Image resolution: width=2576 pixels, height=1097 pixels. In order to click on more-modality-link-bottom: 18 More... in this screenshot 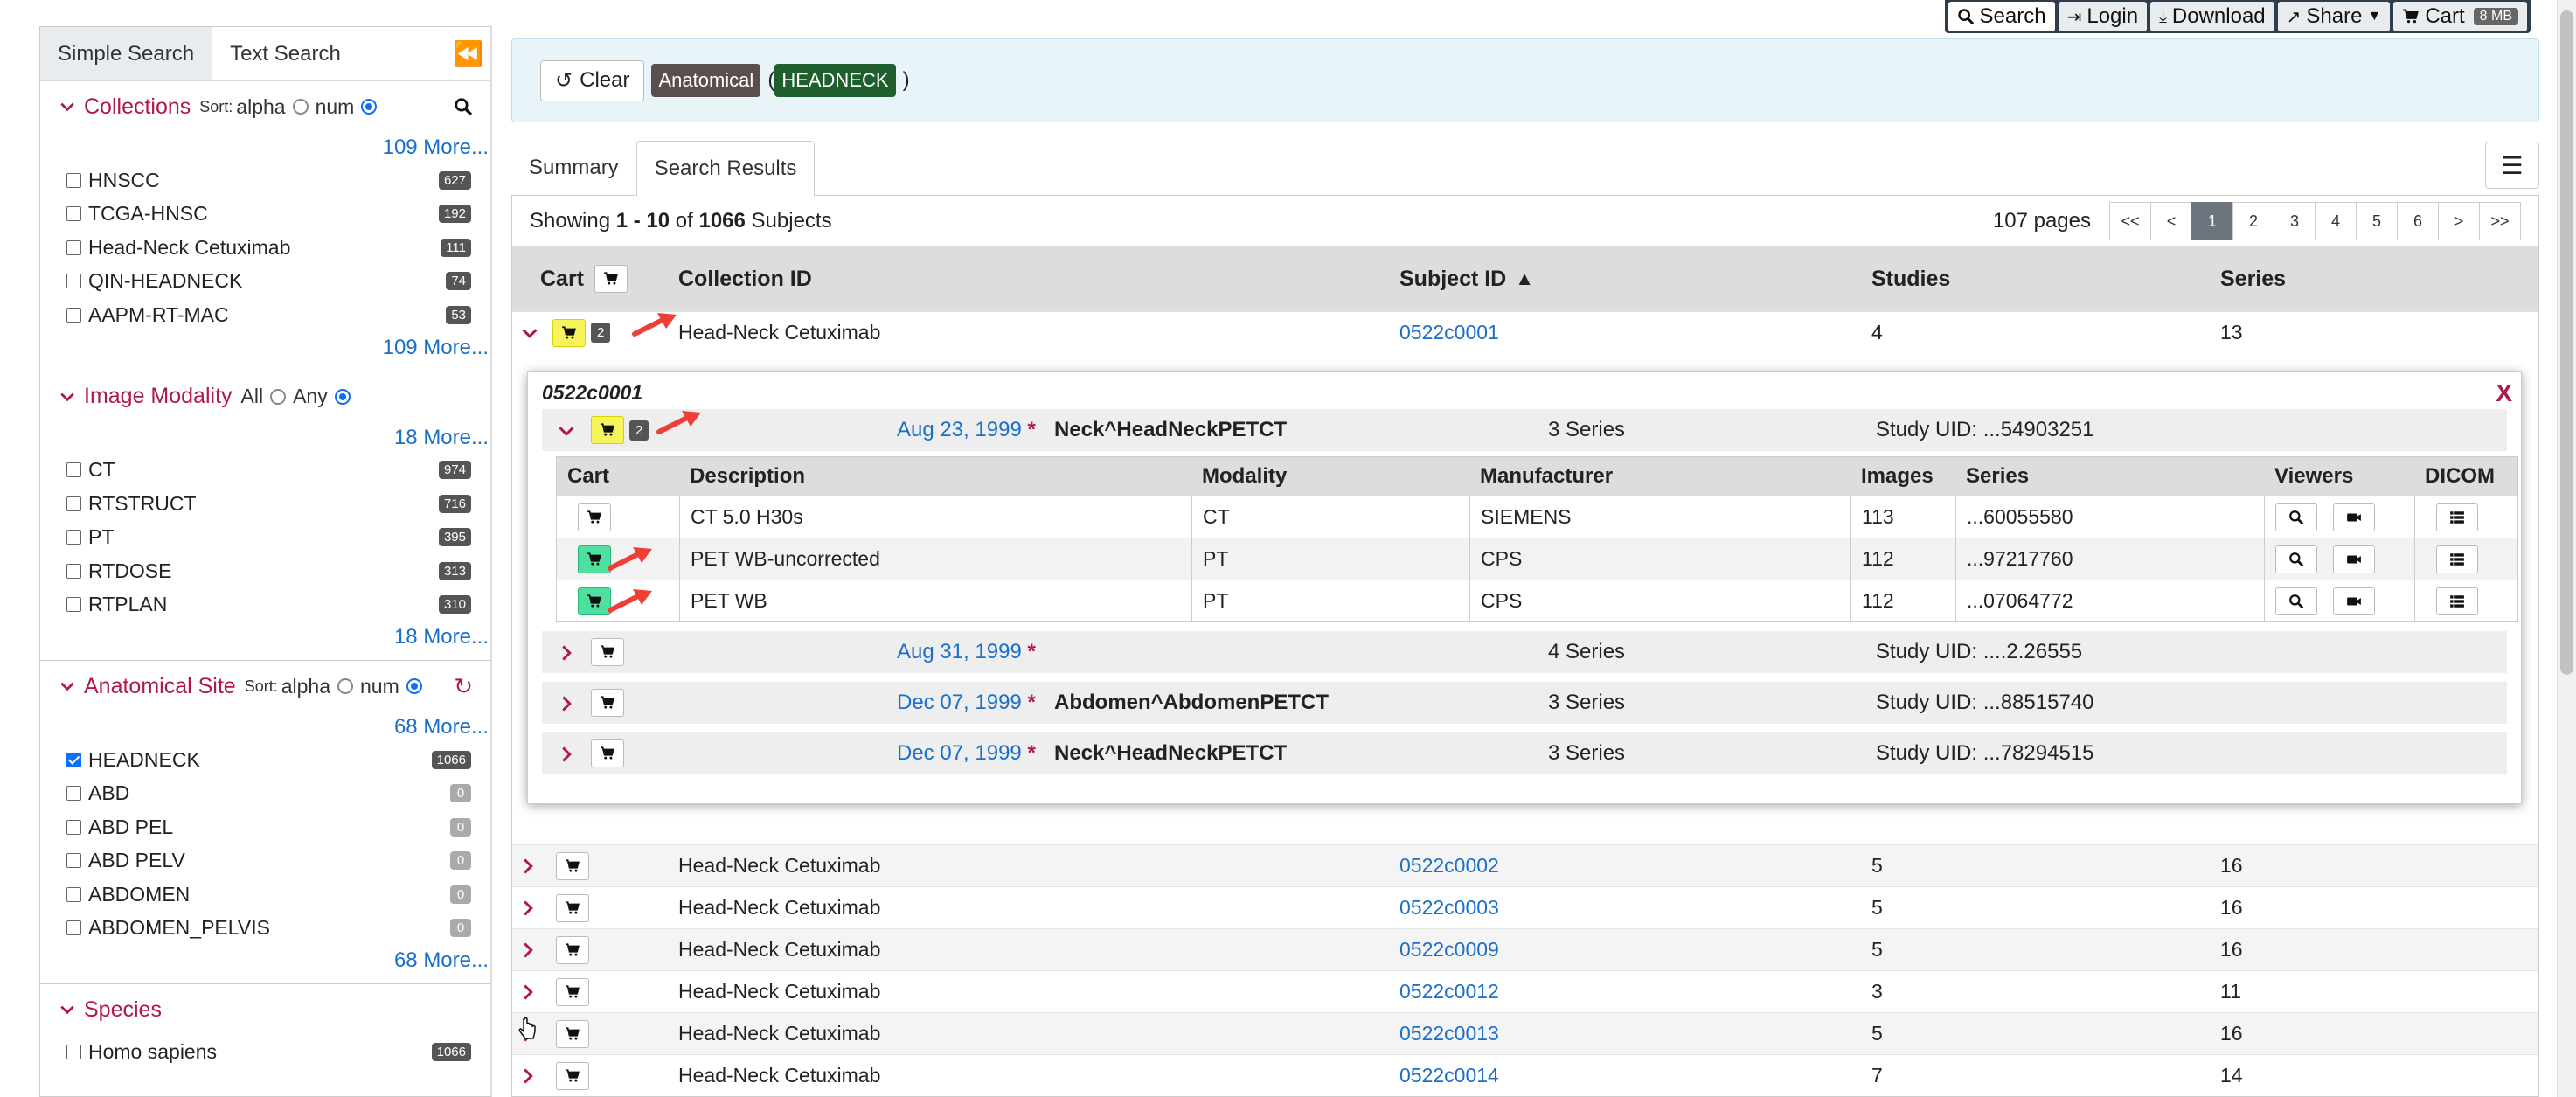, I will do `click(265, 637)`.